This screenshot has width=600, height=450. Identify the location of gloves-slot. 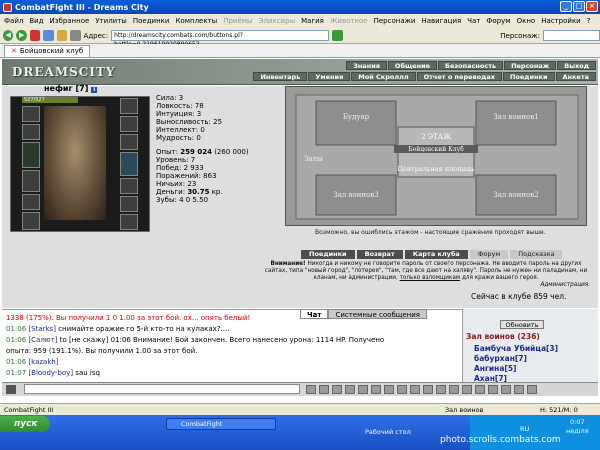
(129, 186).